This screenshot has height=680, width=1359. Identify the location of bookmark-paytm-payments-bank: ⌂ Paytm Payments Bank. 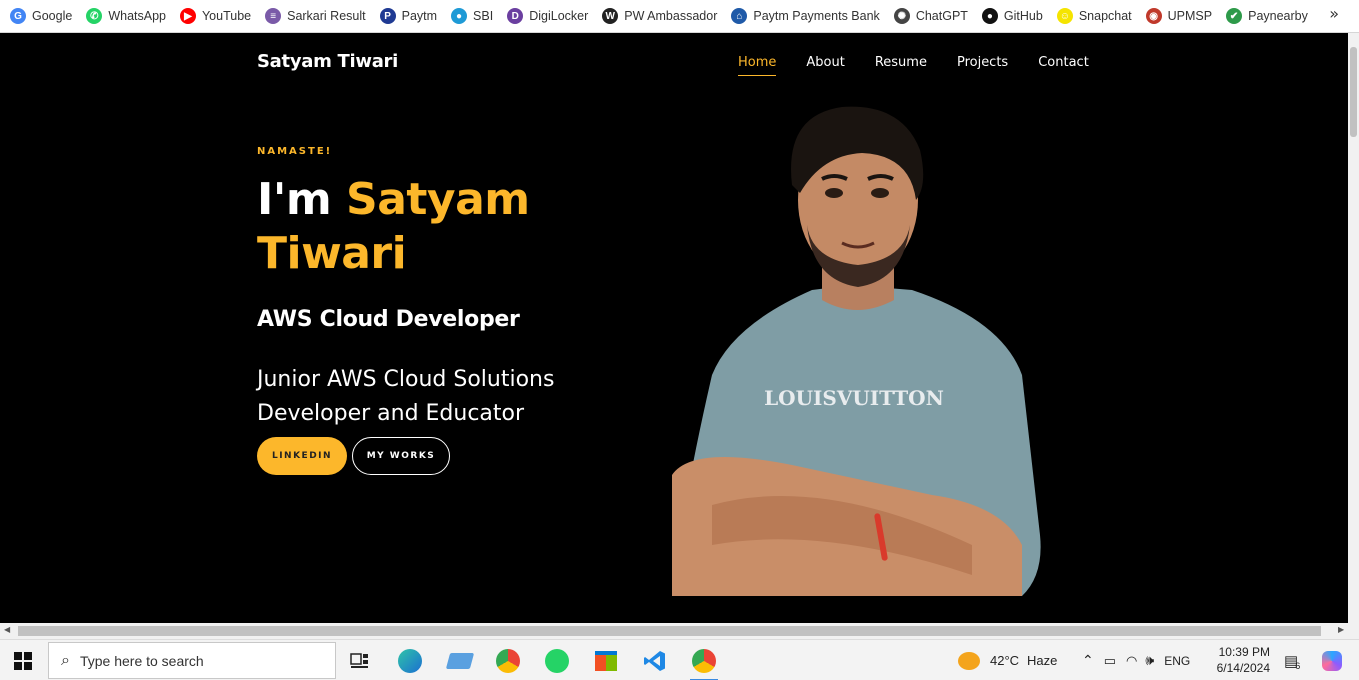
(805, 16).